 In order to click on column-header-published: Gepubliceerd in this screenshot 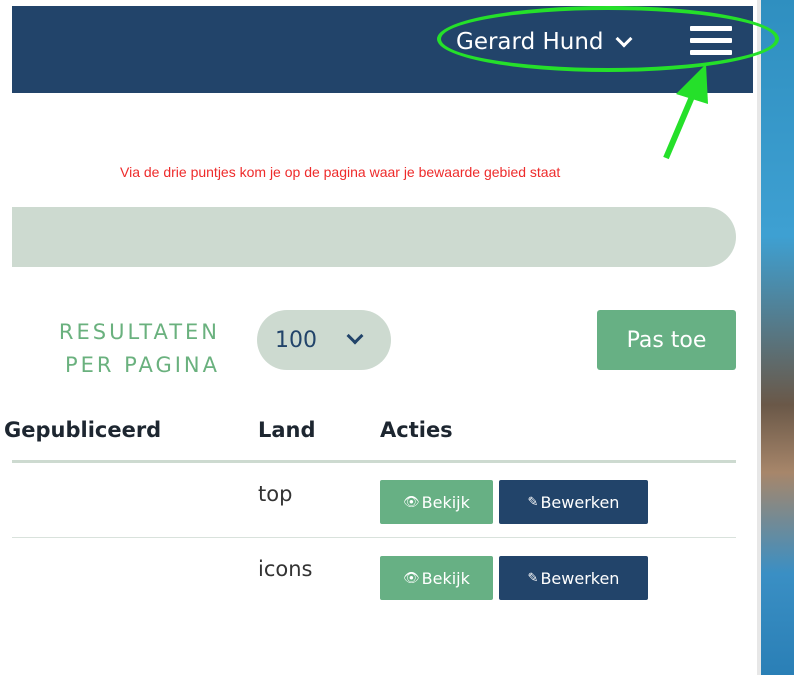, I will do `click(82, 430)`.